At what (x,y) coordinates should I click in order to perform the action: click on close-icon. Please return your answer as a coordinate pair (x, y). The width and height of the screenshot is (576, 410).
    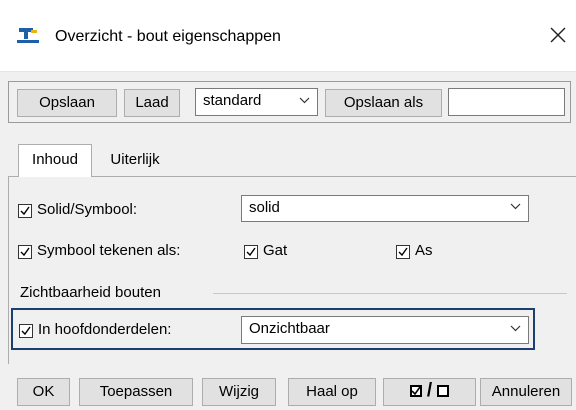
    Looking at the image, I should click on (559, 35).